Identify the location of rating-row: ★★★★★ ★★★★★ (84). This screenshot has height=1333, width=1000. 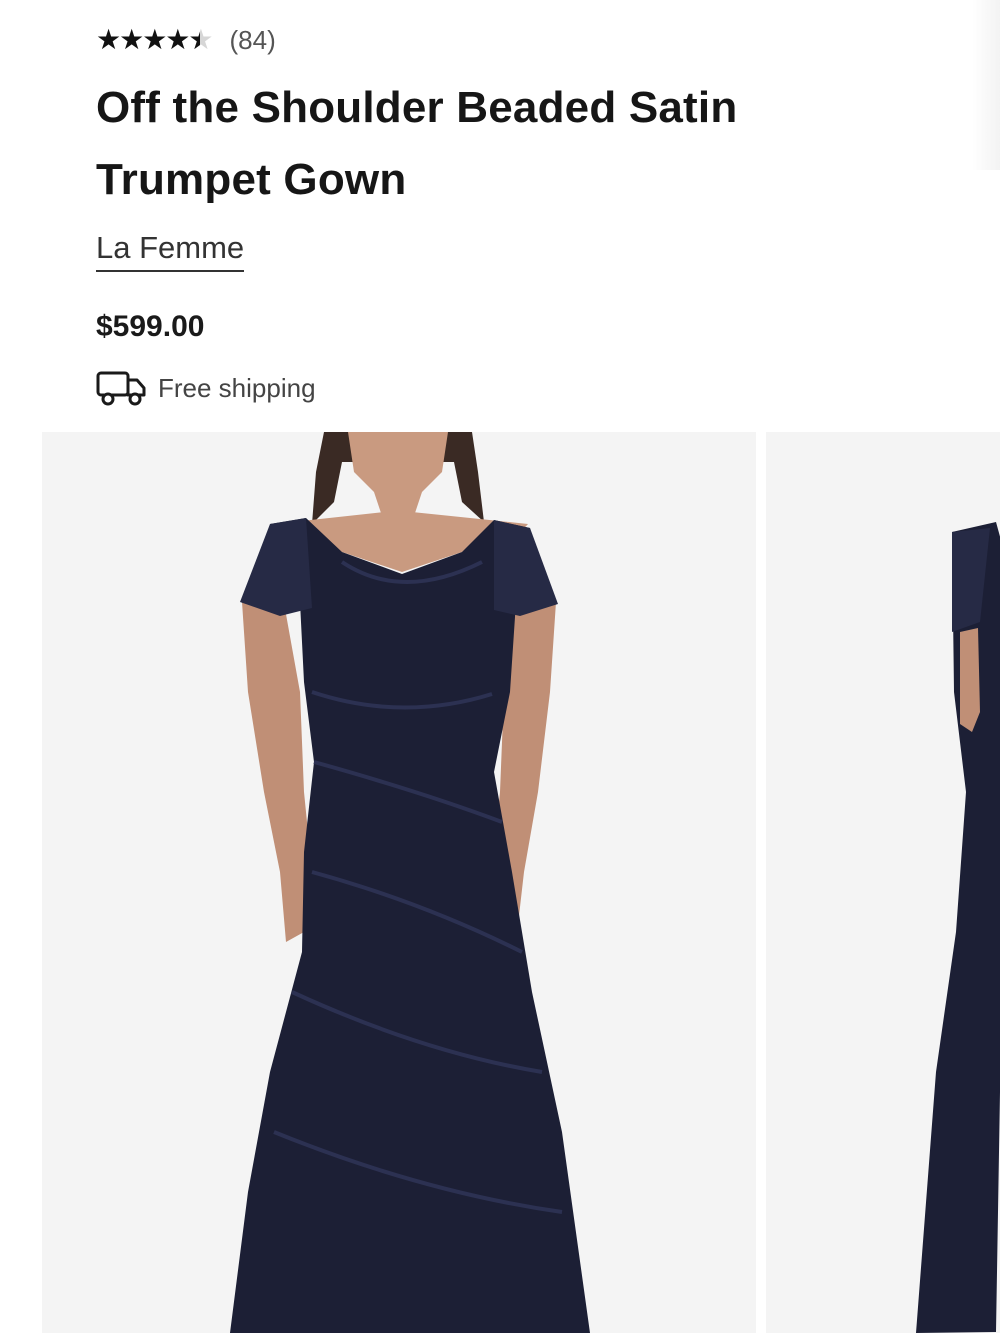
(506, 40).